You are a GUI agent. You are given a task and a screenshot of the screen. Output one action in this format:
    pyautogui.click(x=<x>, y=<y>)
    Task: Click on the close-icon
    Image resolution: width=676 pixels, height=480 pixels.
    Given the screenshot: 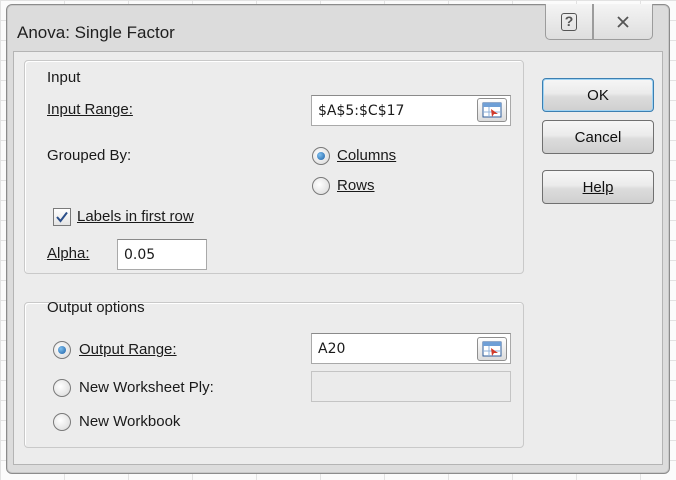 What is the action you would take?
    pyautogui.click(x=623, y=21)
    